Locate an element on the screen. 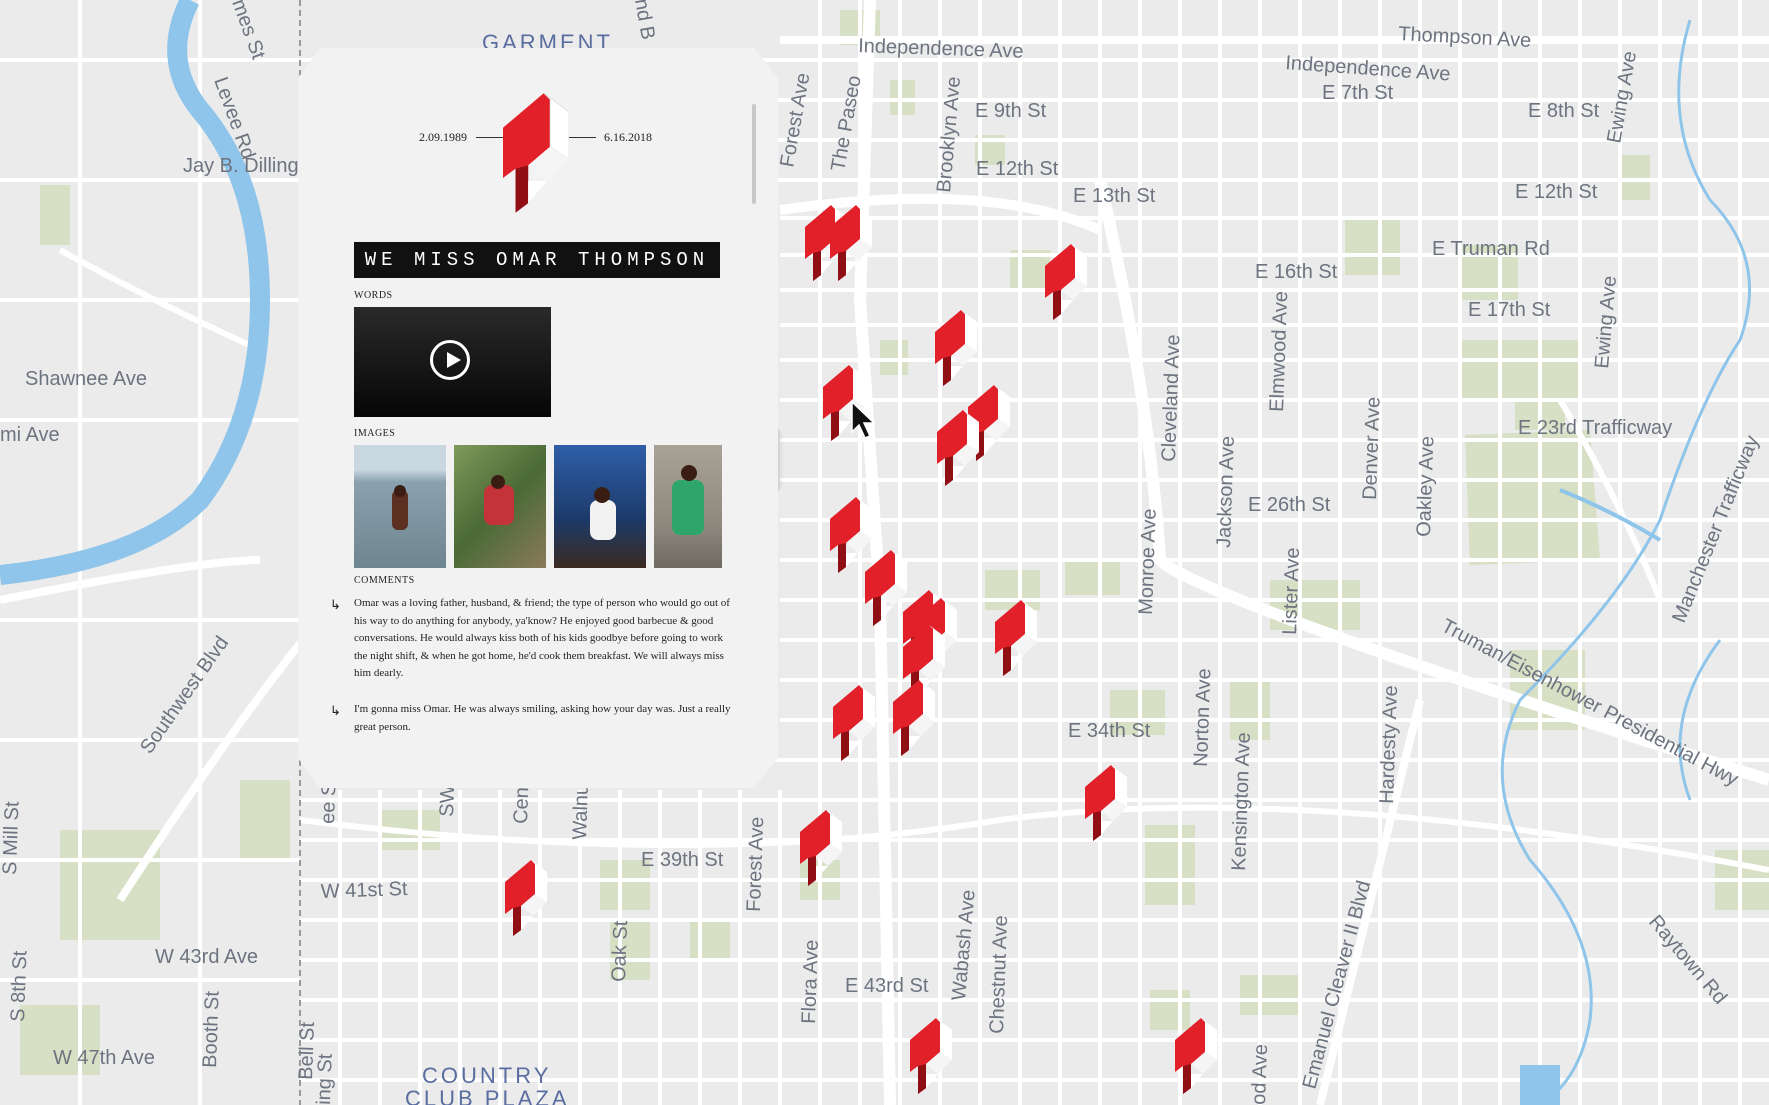 The width and height of the screenshot is (1769, 1105). play-icon is located at coordinates (450, 360).